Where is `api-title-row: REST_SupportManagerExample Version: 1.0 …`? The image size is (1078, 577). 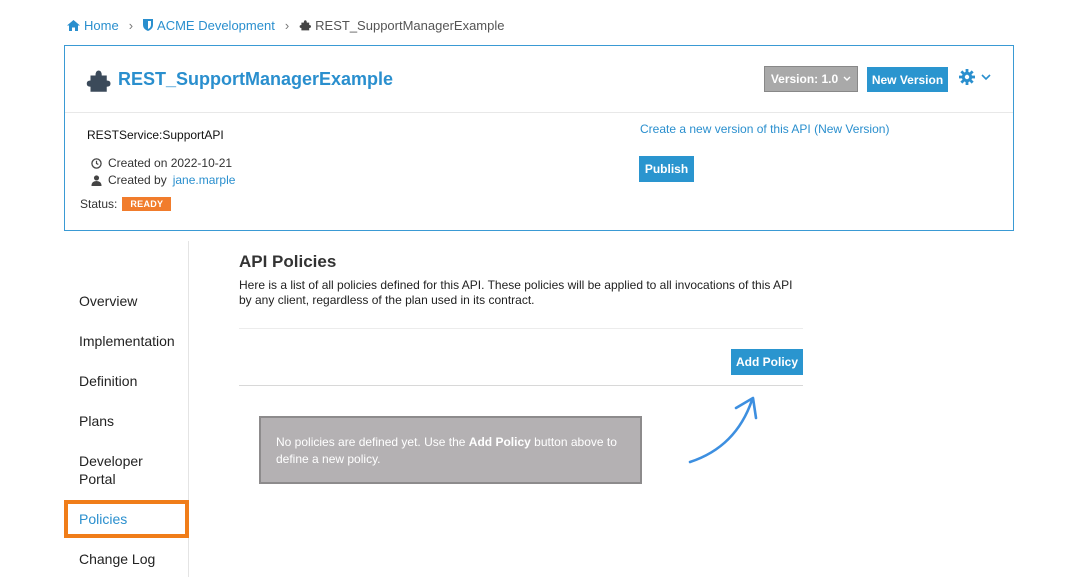
api-title-row: REST_SupportManagerExample Version: 1.0 … is located at coordinates (539, 79).